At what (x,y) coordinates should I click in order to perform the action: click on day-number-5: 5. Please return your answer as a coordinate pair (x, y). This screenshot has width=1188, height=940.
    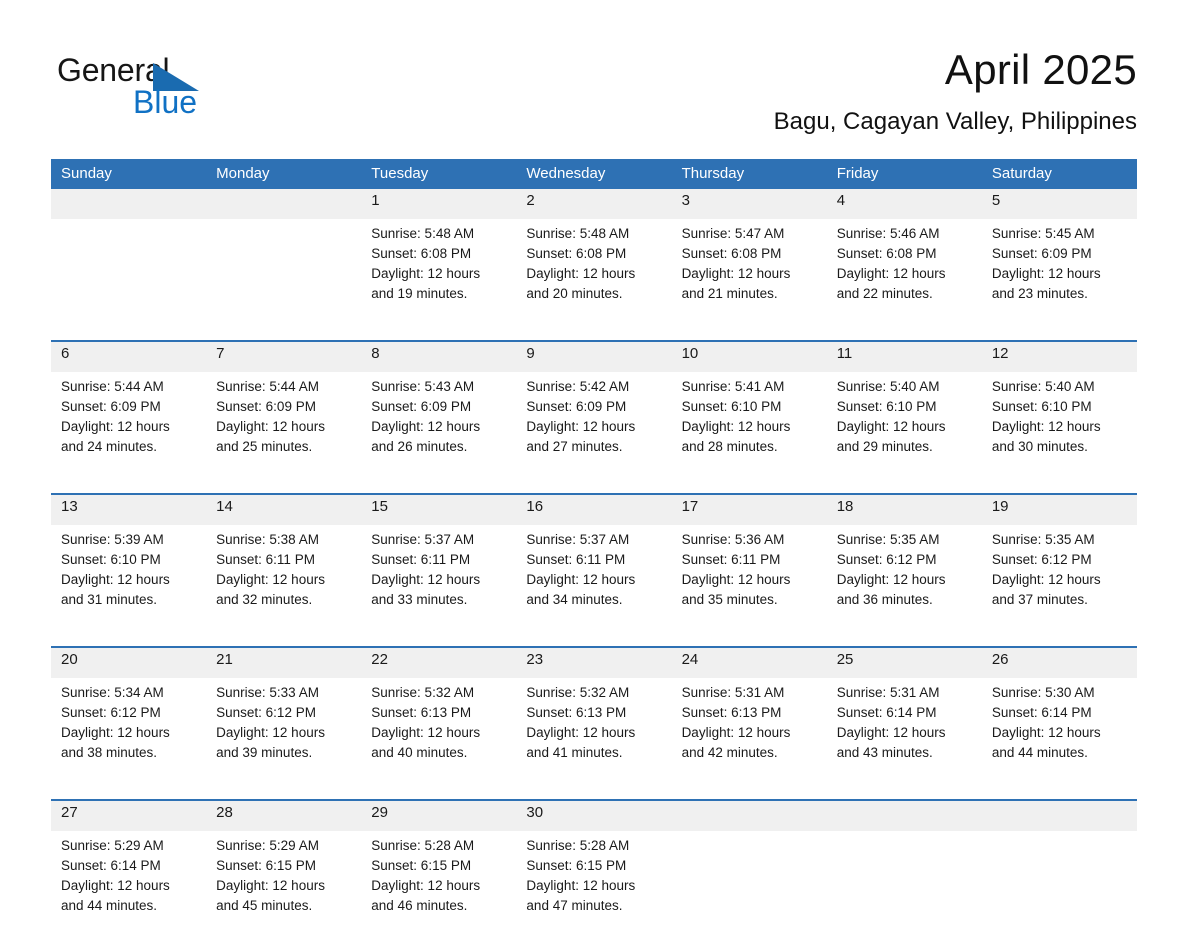
    Looking at the image, I should click on (1059, 204).